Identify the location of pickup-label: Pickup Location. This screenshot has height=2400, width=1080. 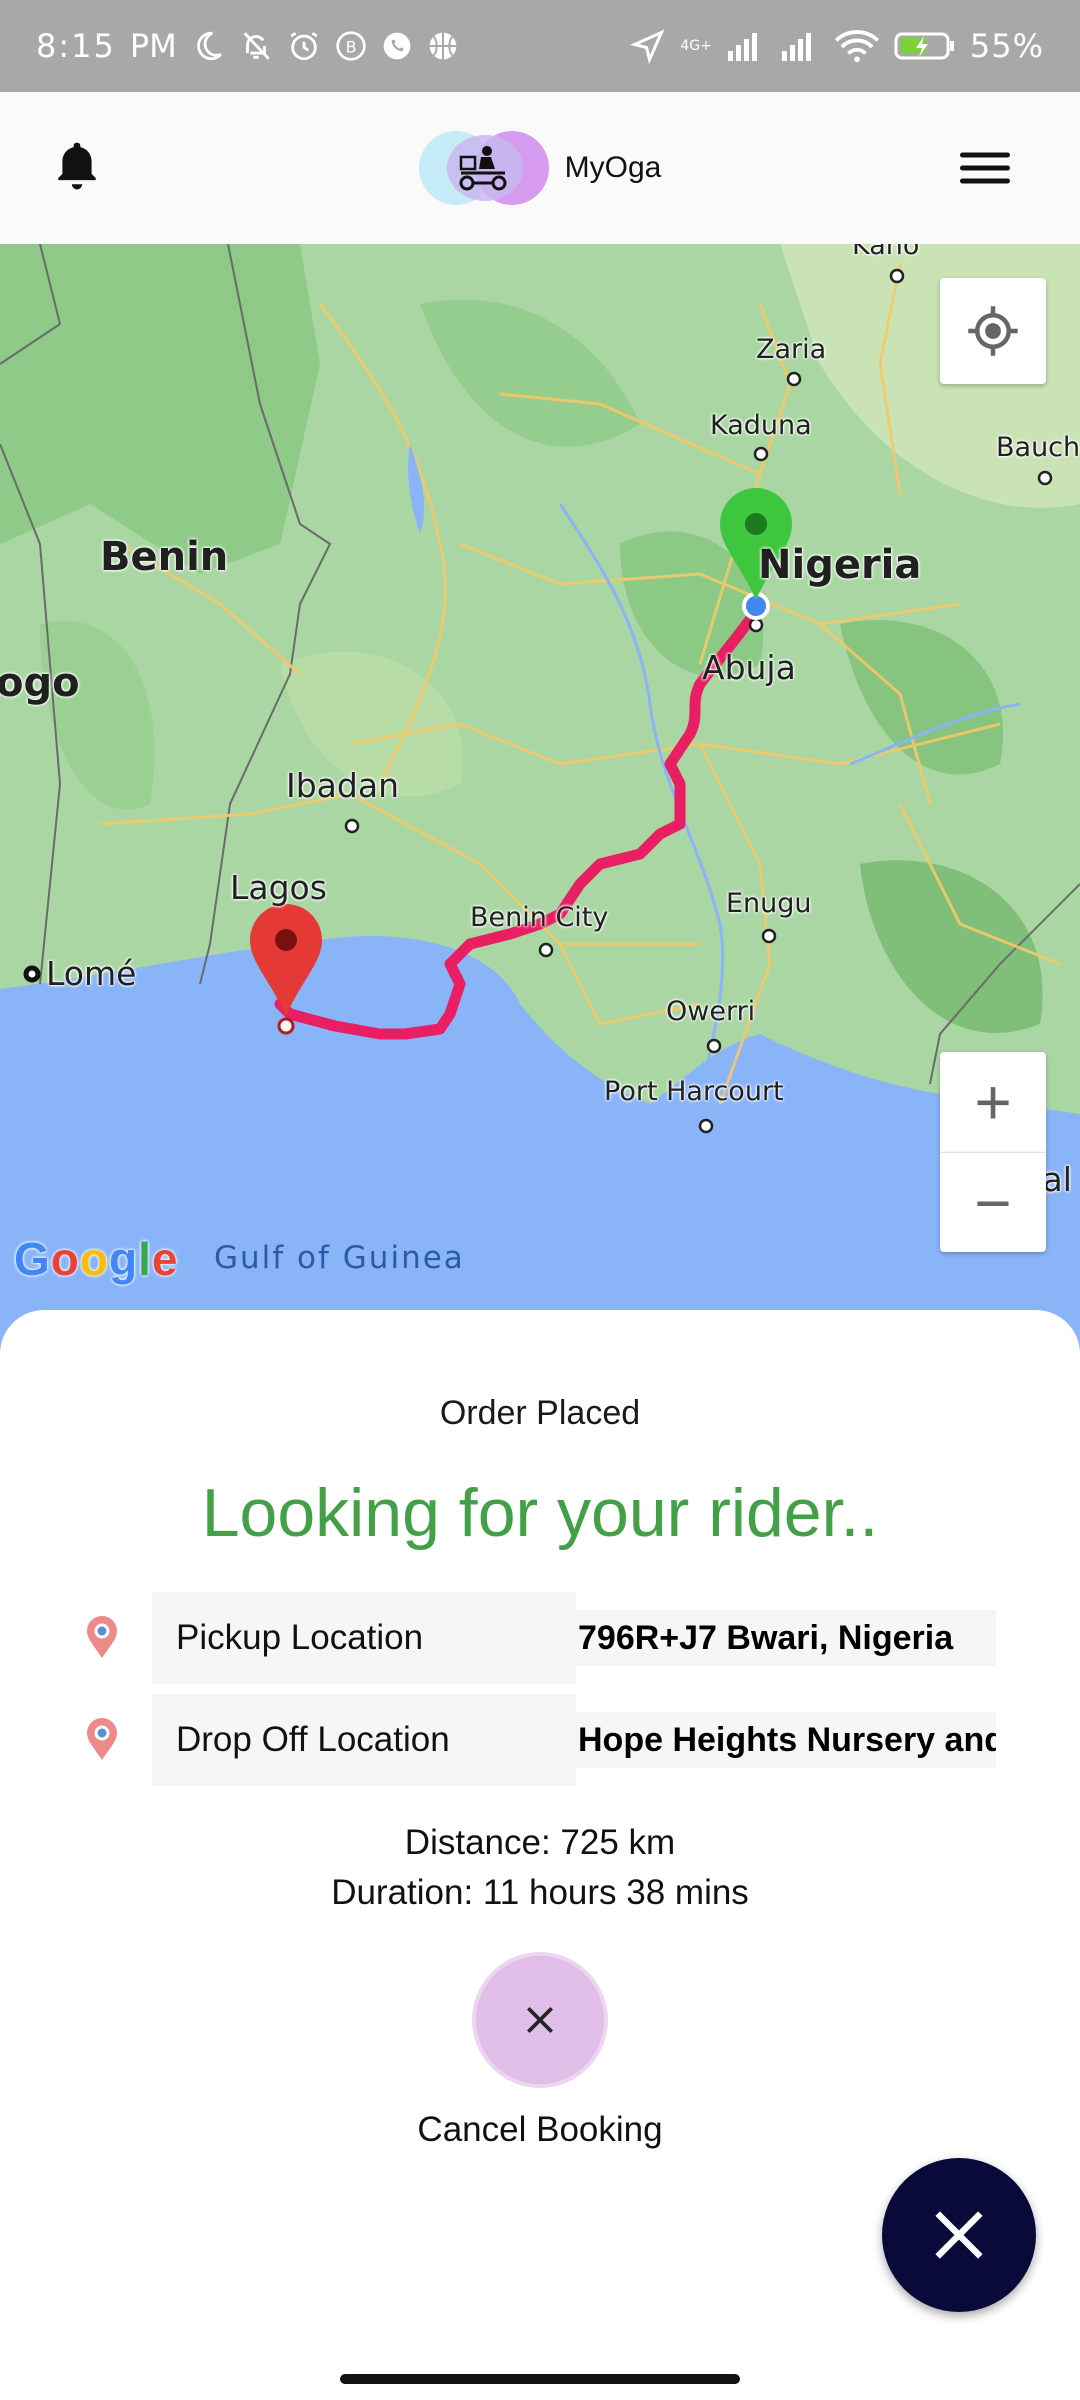
(364, 1638).